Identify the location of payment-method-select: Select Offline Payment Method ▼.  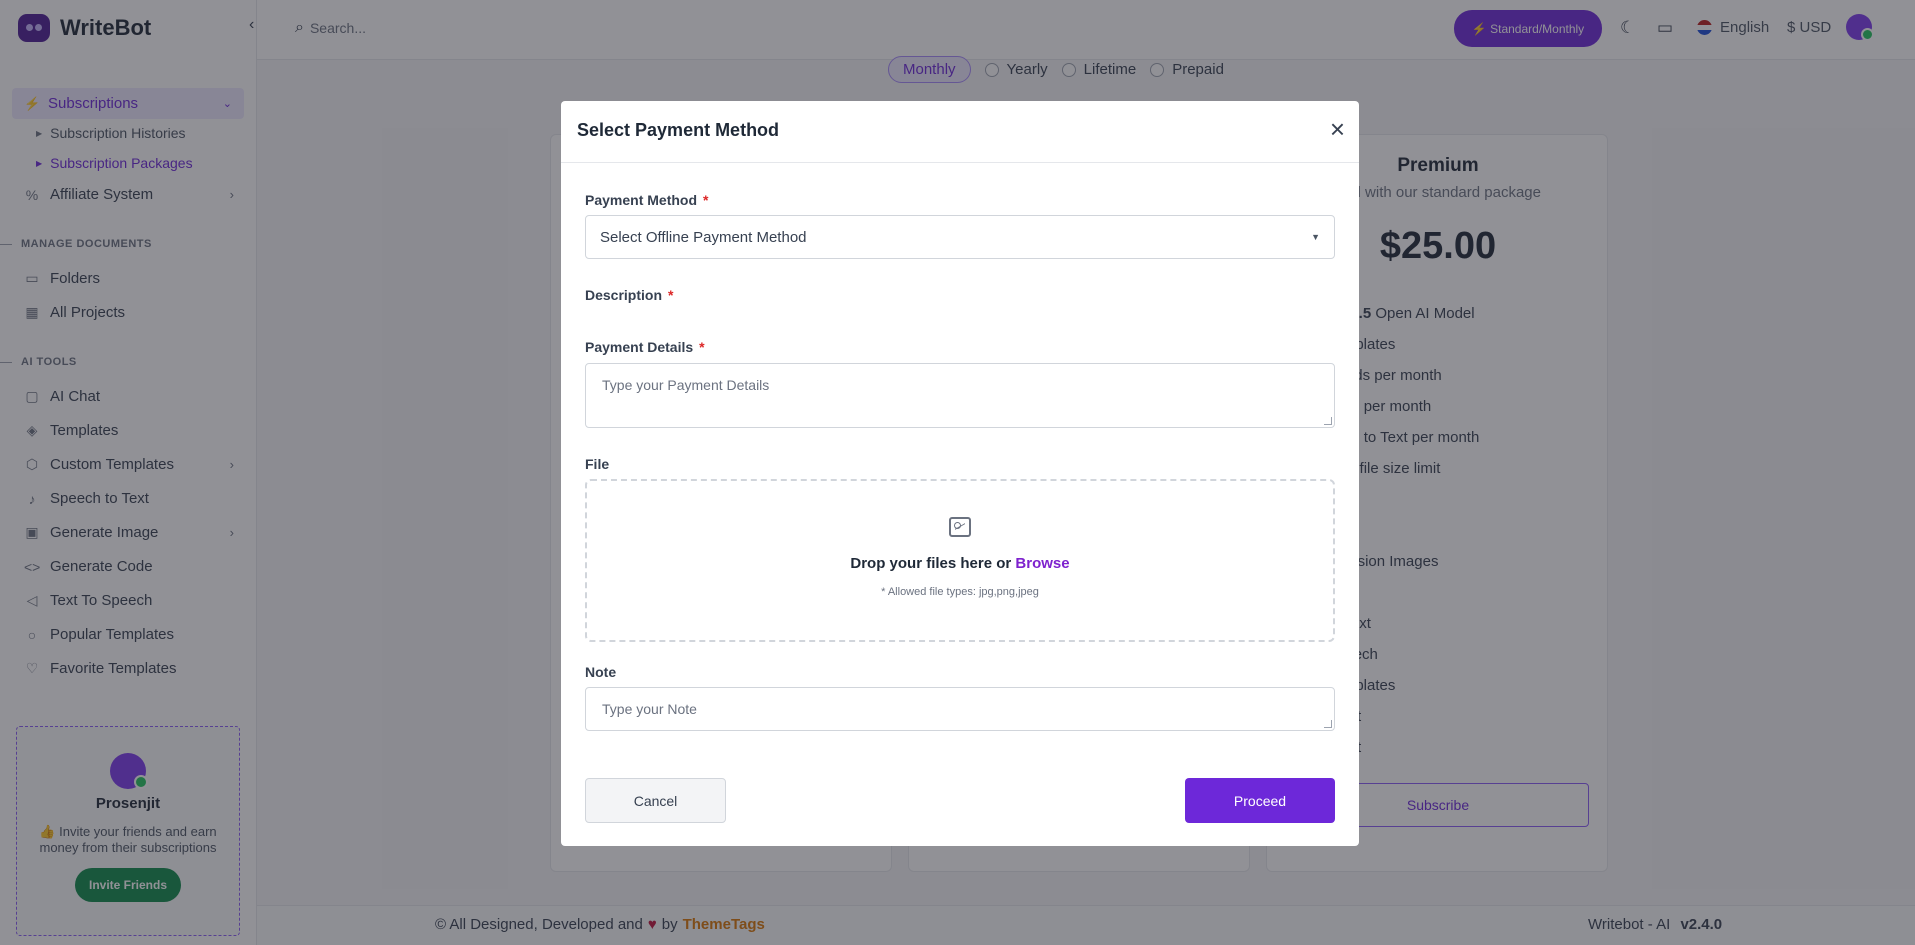
(960, 237).